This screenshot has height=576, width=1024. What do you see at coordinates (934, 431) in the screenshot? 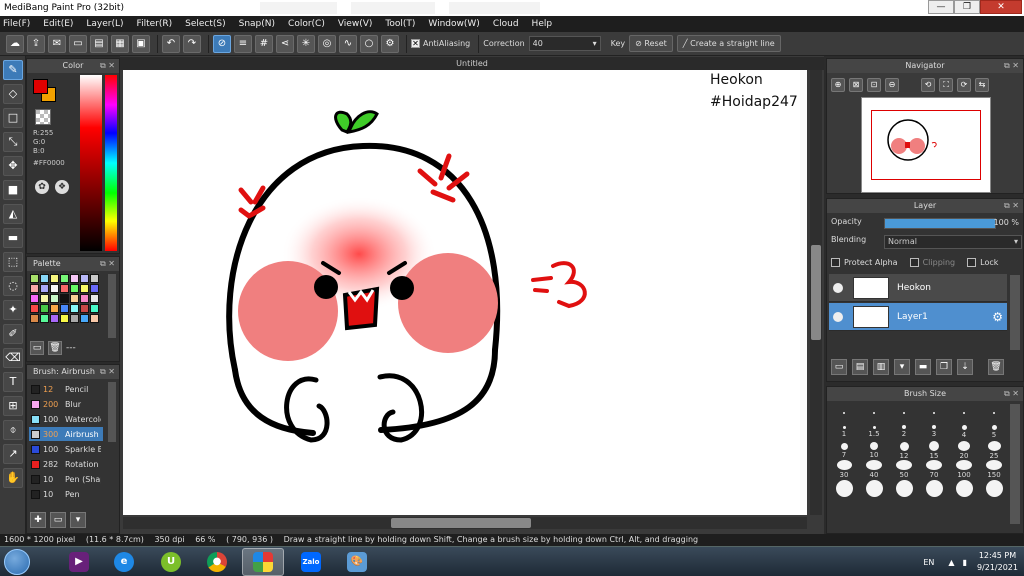
I see `brush-size-cell: 3` at bounding box center [934, 431].